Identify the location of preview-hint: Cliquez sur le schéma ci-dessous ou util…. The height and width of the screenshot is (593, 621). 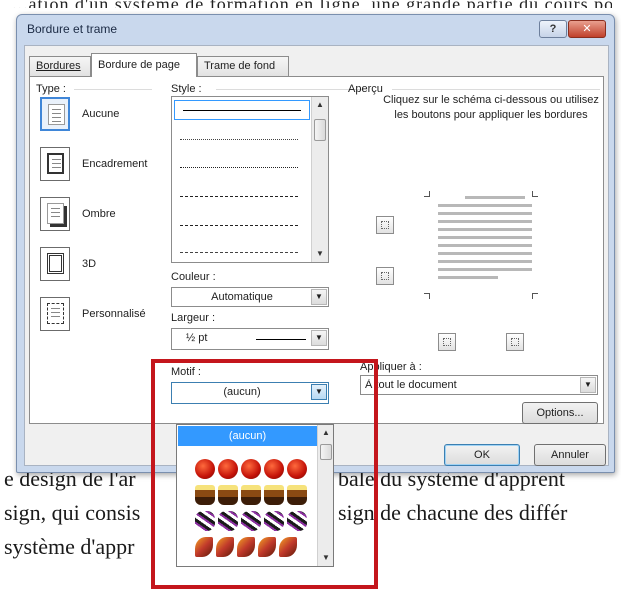
(491, 107).